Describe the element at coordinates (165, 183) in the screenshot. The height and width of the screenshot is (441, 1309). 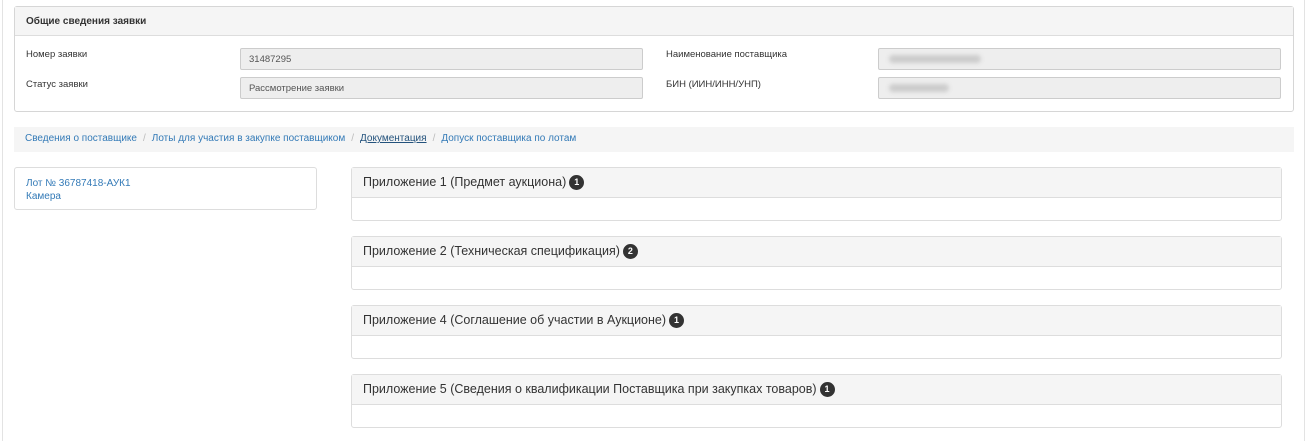
I see `lot-number: Лот № 36787418-АУК1` at that location.